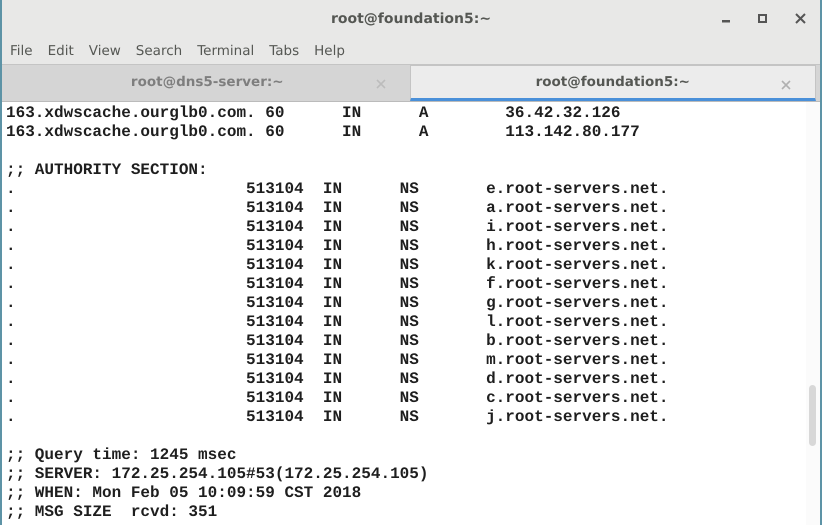 The height and width of the screenshot is (525, 822). Describe the element at coordinates (338, 417) in the screenshot. I see `terminal-line: . 513104 IN NS j.root-servers.net.` at that location.